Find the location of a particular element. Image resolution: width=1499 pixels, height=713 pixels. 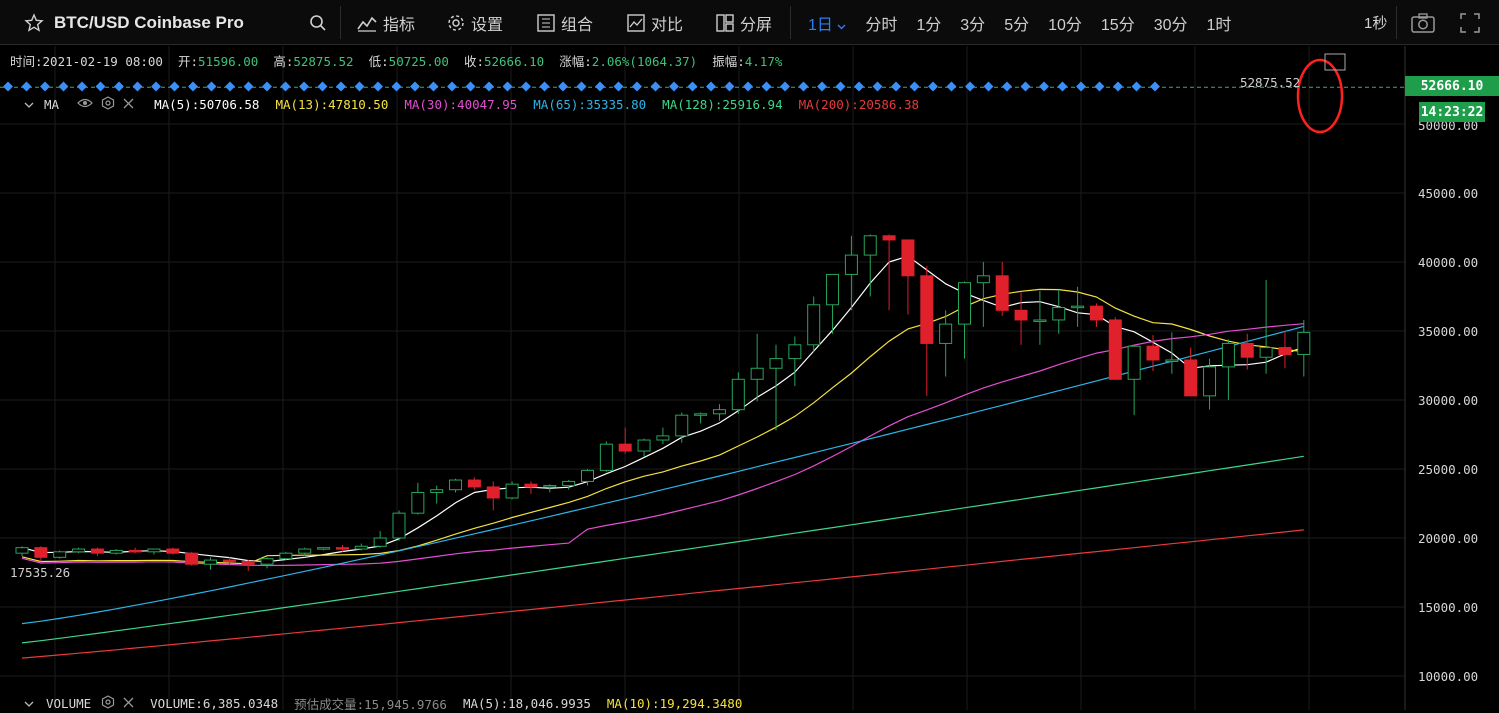

search-icon is located at coordinates (318, 22).